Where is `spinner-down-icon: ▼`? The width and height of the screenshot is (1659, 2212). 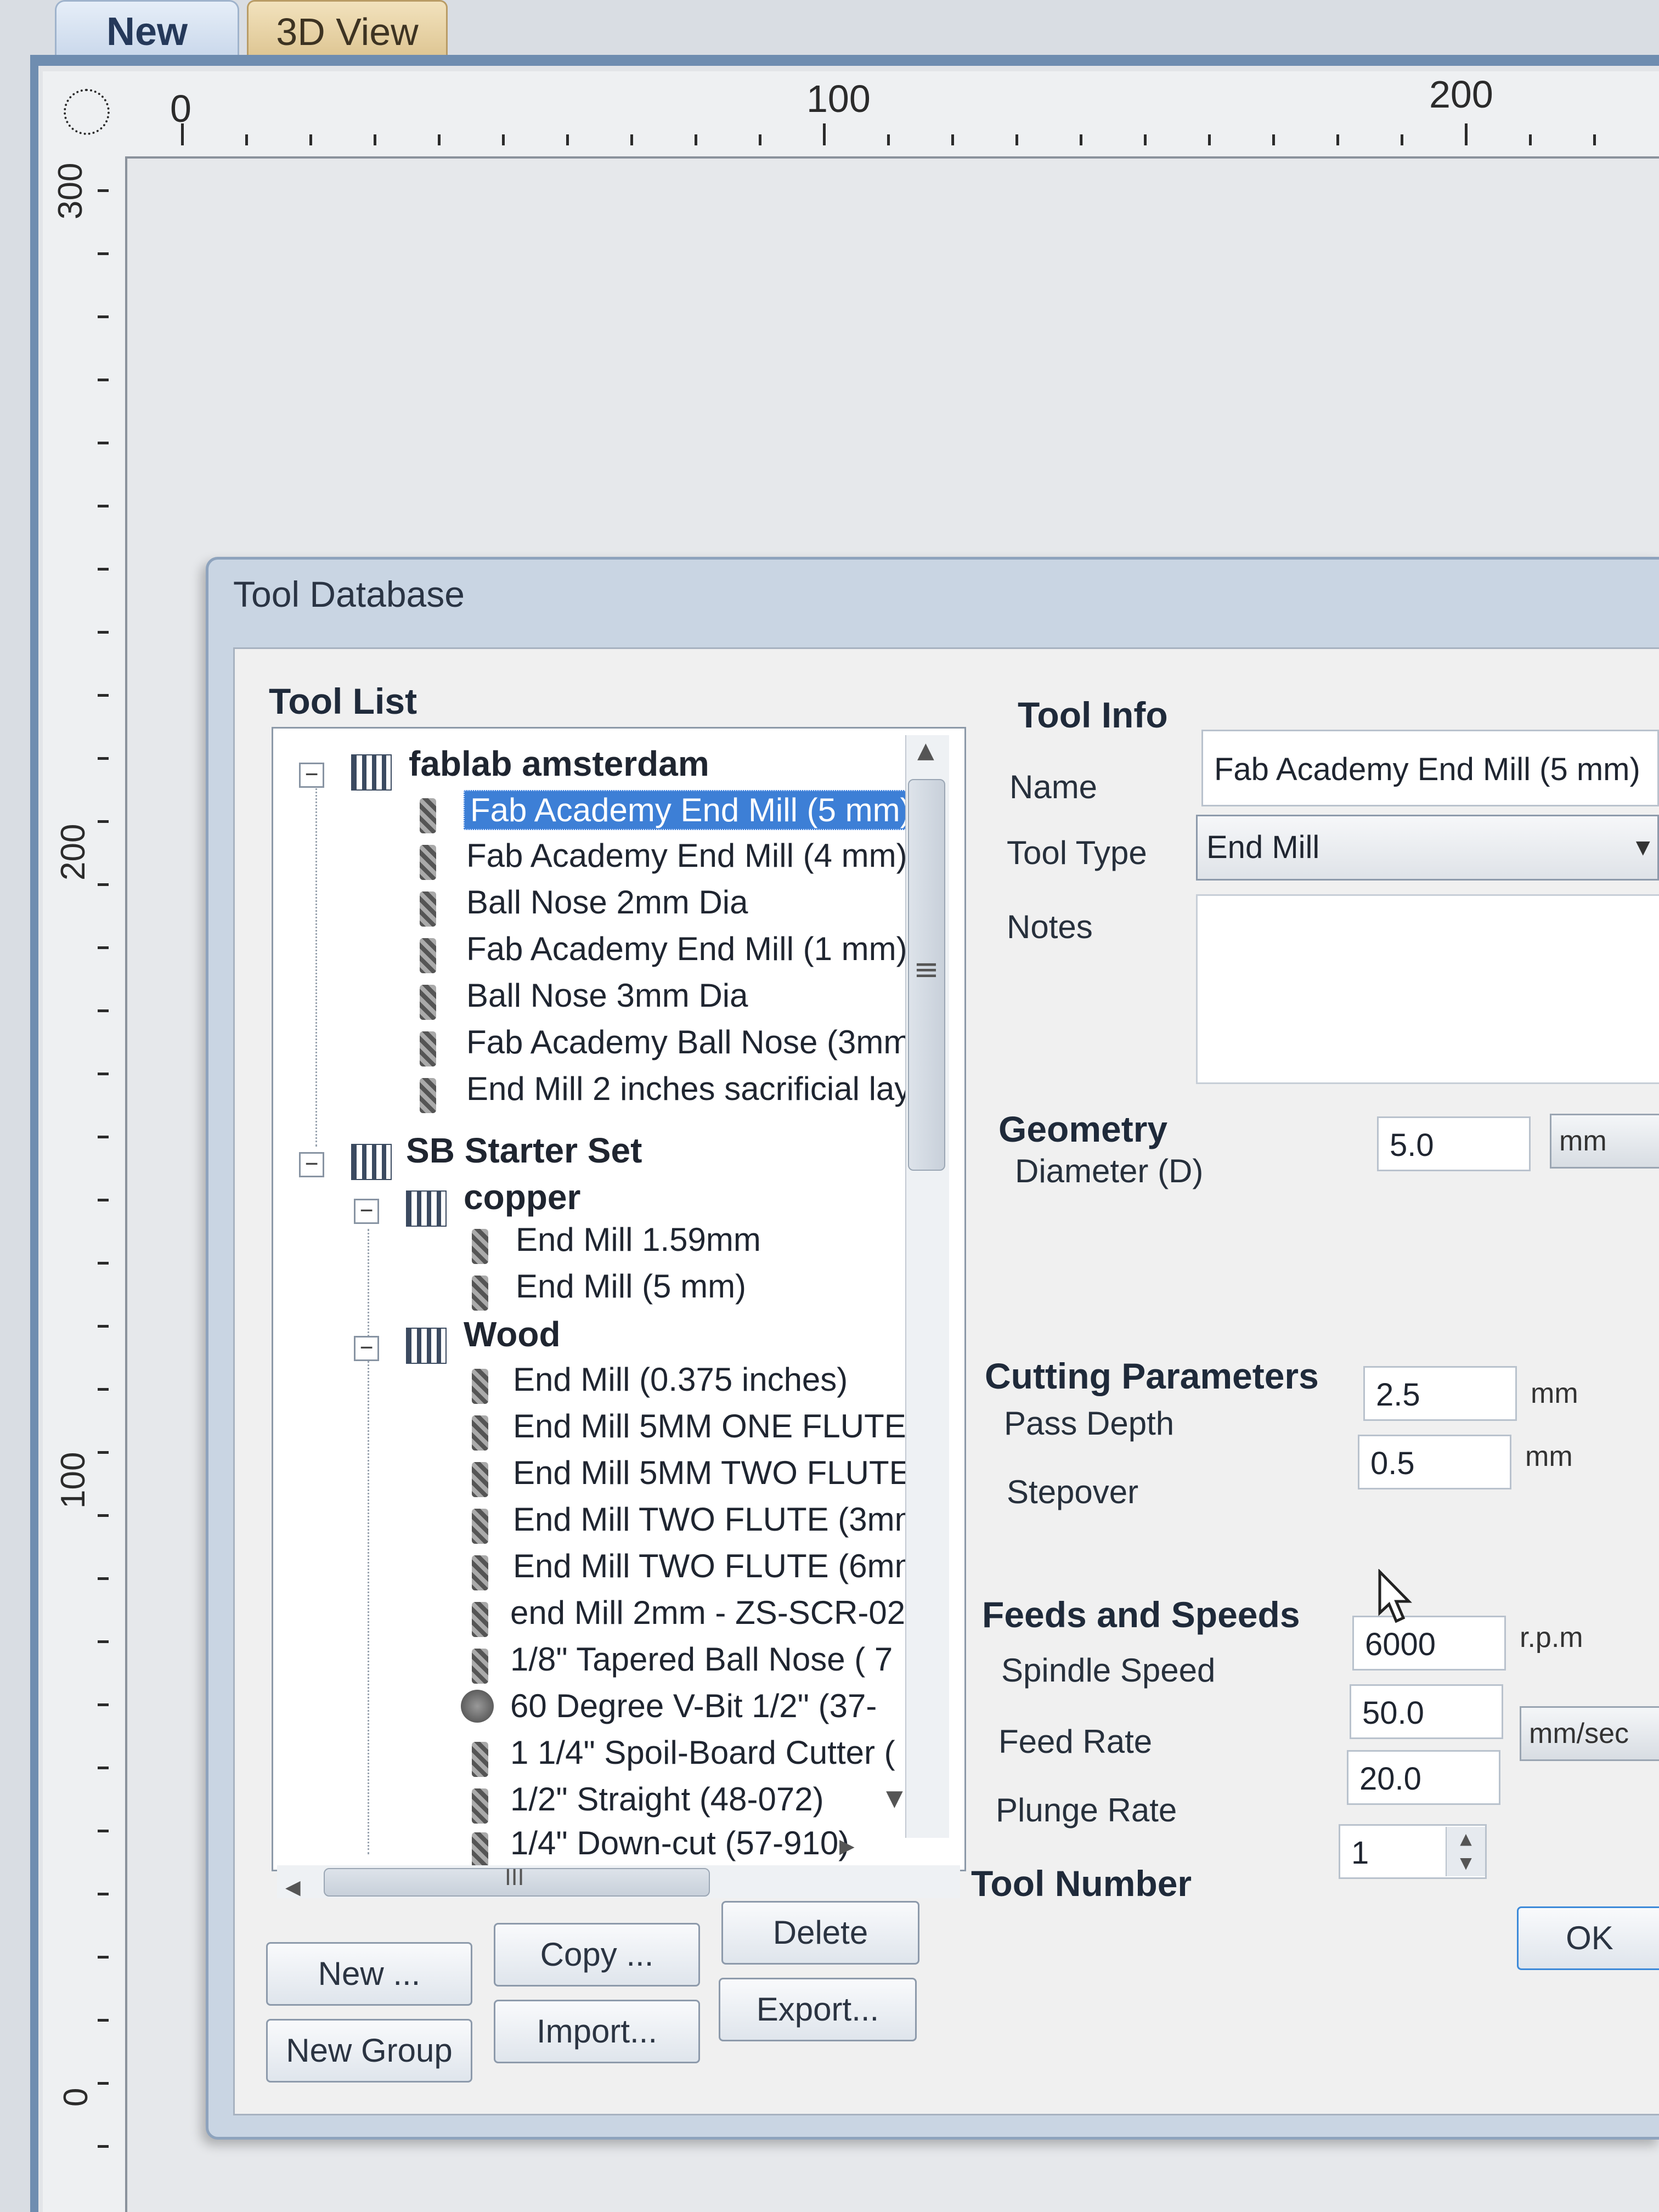
spinner-down-icon: ▼ is located at coordinates (1466, 1863).